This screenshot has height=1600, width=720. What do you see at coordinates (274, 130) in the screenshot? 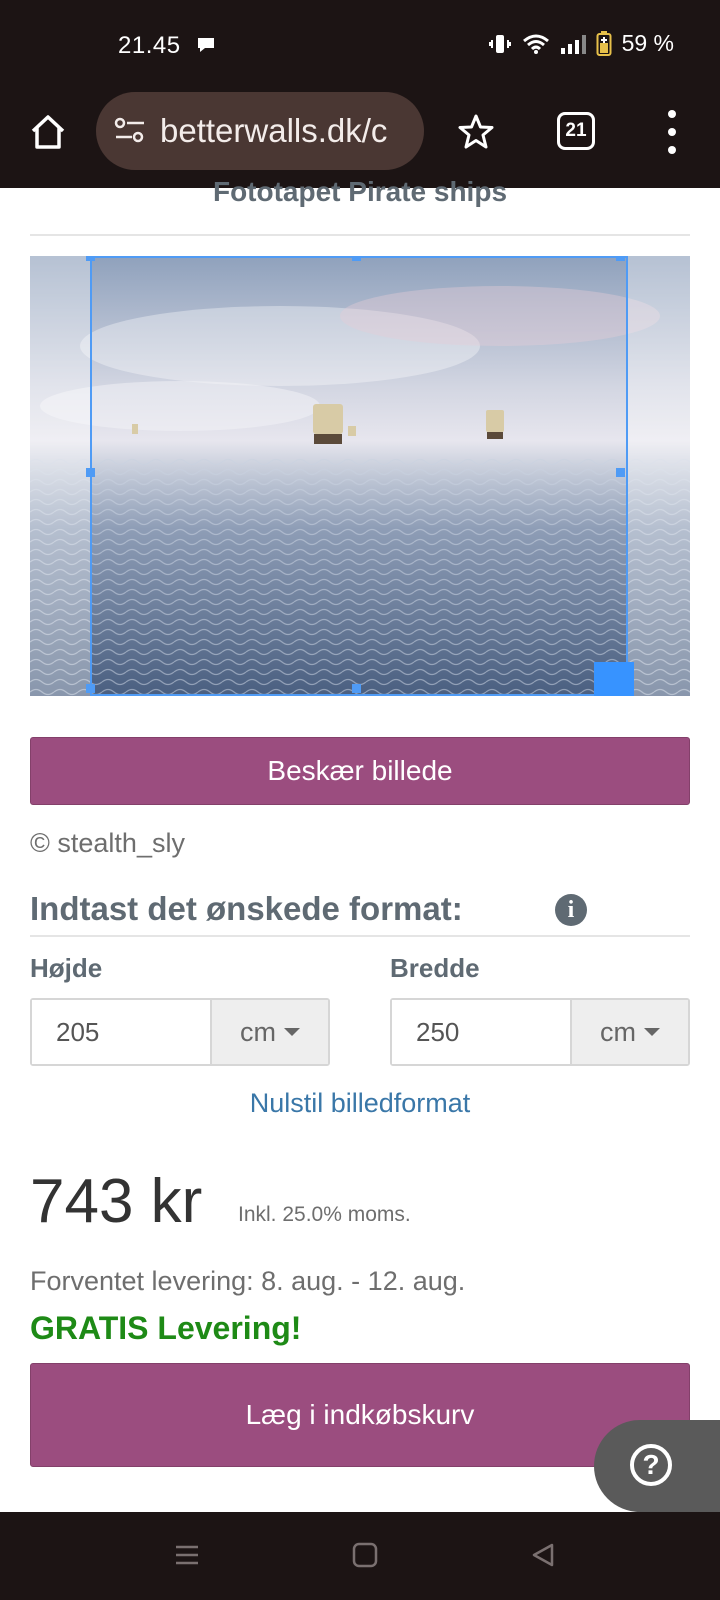
I see `url-text: betterwalls.dk/c` at bounding box center [274, 130].